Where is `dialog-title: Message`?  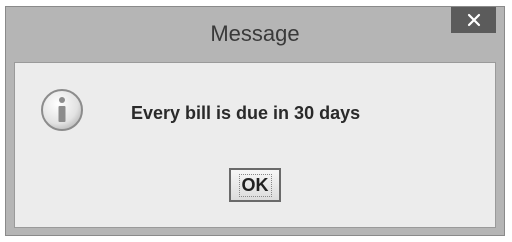 dialog-title: Message is located at coordinates (255, 33).